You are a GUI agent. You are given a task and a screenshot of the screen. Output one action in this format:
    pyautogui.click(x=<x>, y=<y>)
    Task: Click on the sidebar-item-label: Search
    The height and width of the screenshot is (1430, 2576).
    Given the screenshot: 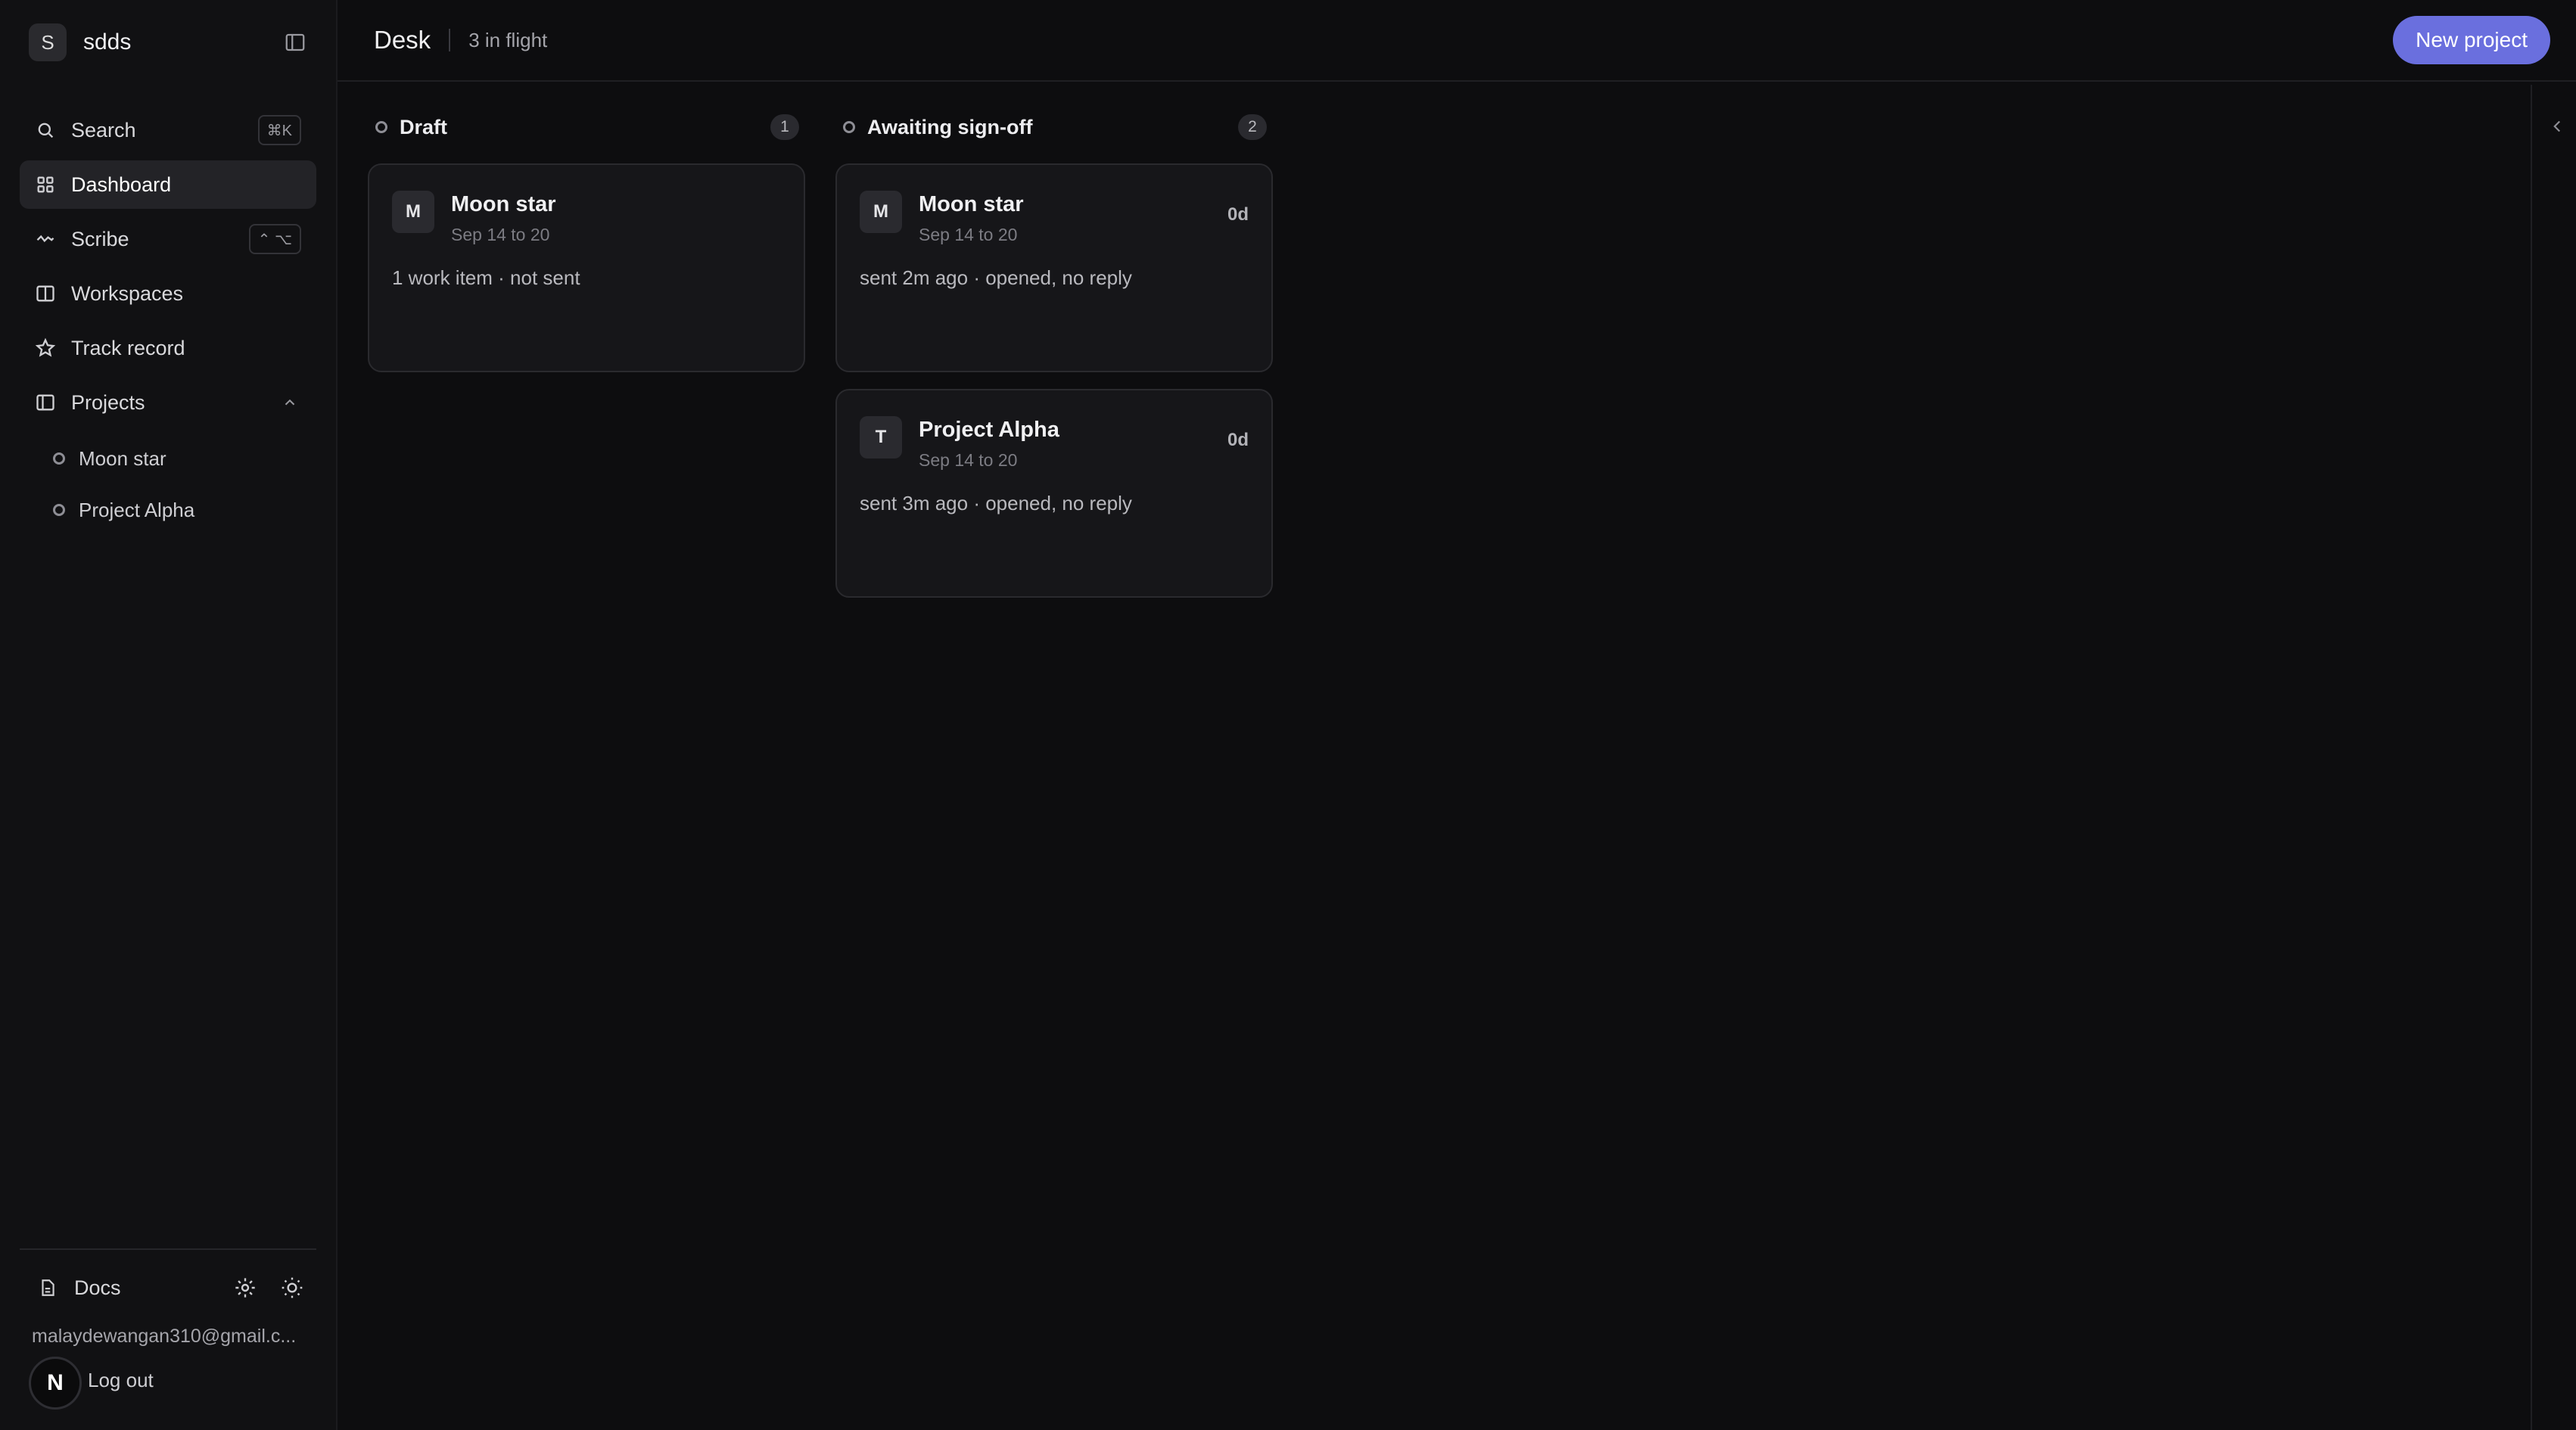 What is the action you would take?
    pyautogui.click(x=103, y=129)
    